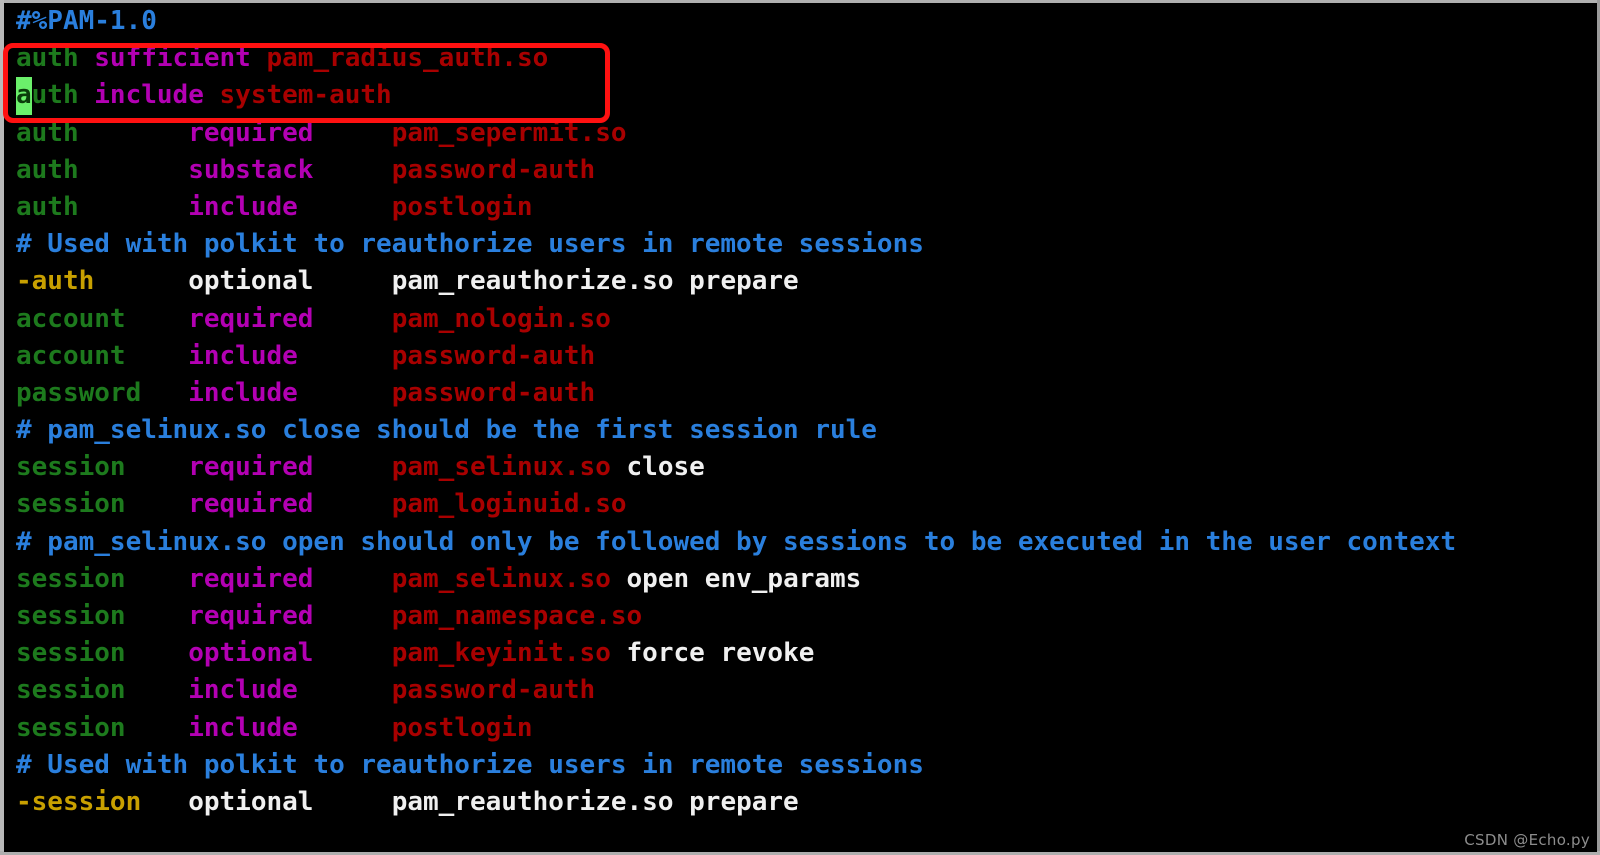 The height and width of the screenshot is (855, 1600). I want to click on code-line: session include password-auth, so click(800, 690).